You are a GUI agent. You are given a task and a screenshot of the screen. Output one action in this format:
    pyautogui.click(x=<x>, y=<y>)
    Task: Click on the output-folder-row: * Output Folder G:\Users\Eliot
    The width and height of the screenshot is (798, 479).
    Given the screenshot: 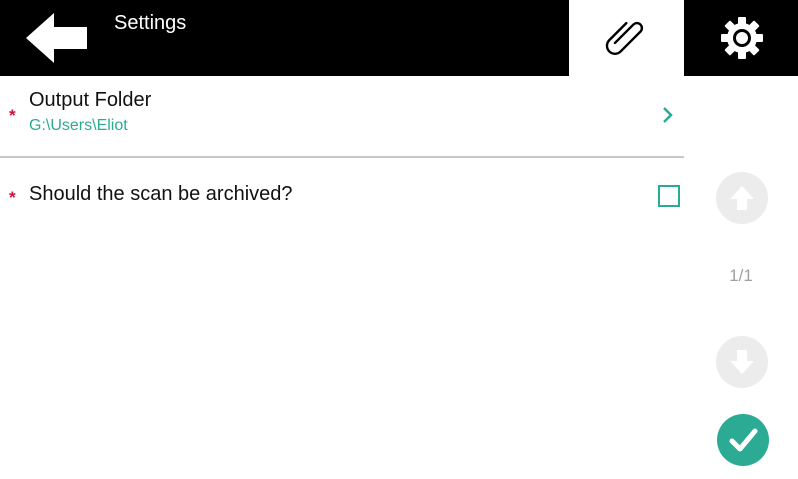 What is the action you would take?
    pyautogui.click(x=342, y=117)
    